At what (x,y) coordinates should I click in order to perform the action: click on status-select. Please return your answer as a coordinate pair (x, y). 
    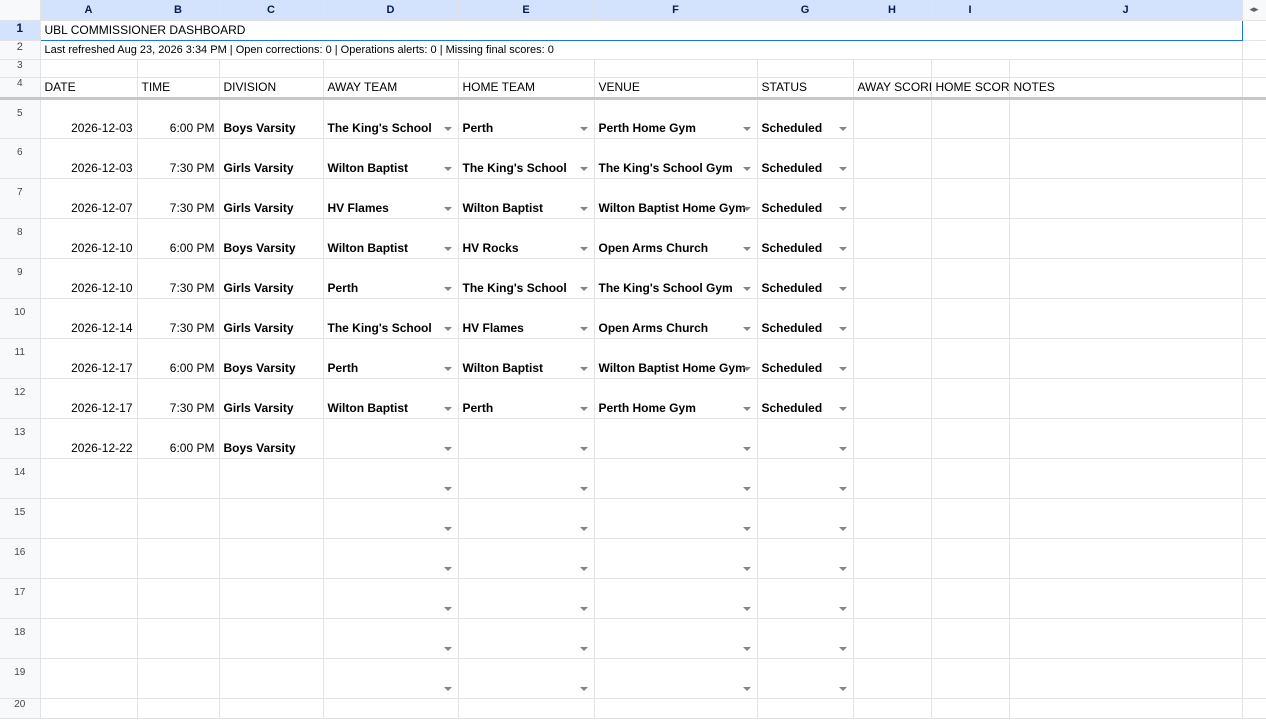
    Looking at the image, I should click on (805, 638).